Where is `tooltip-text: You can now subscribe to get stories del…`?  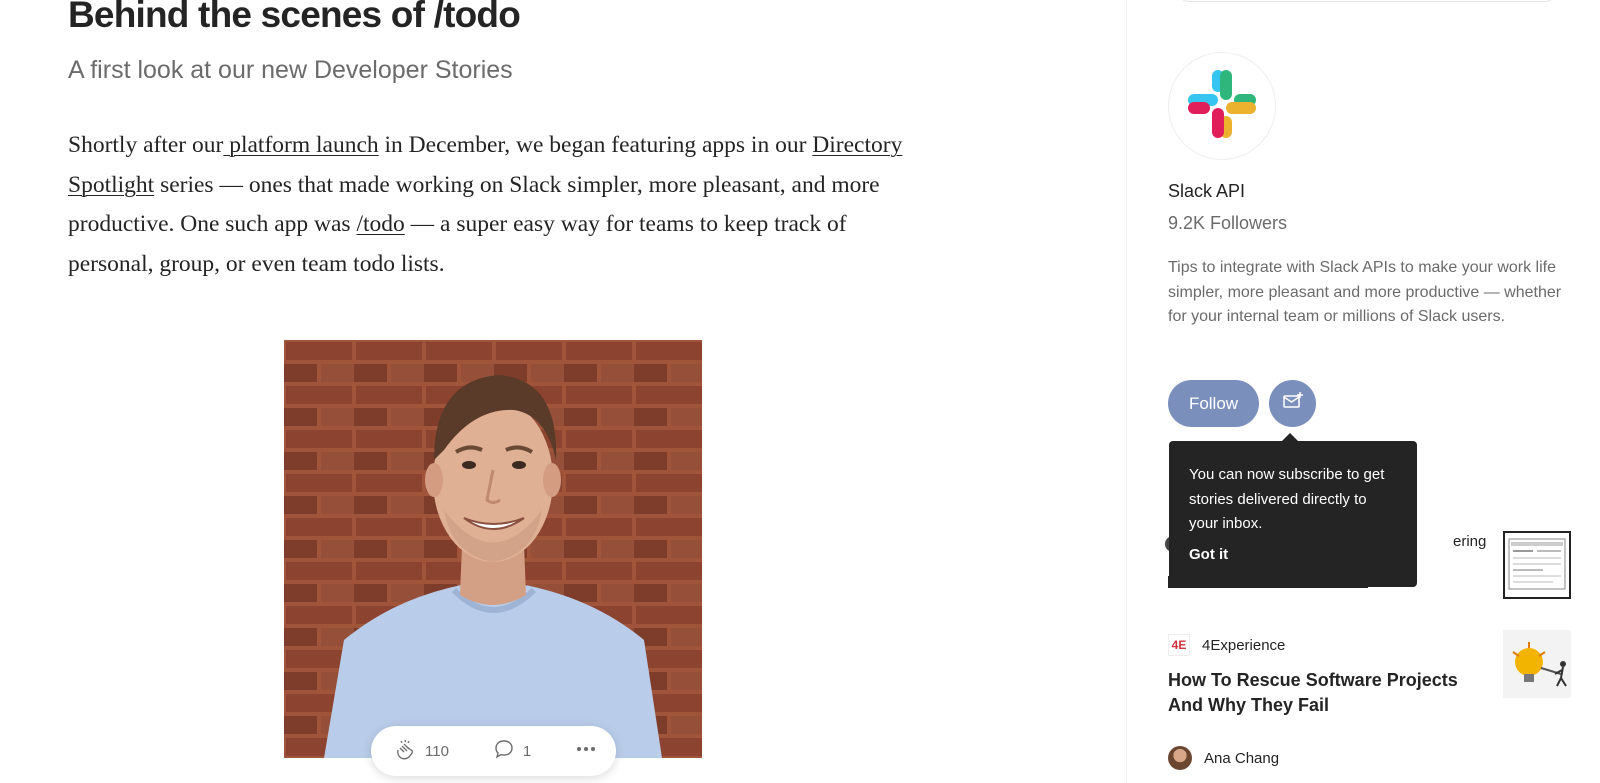 tooltip-text: You can now subscribe to get stories del… is located at coordinates (1287, 499).